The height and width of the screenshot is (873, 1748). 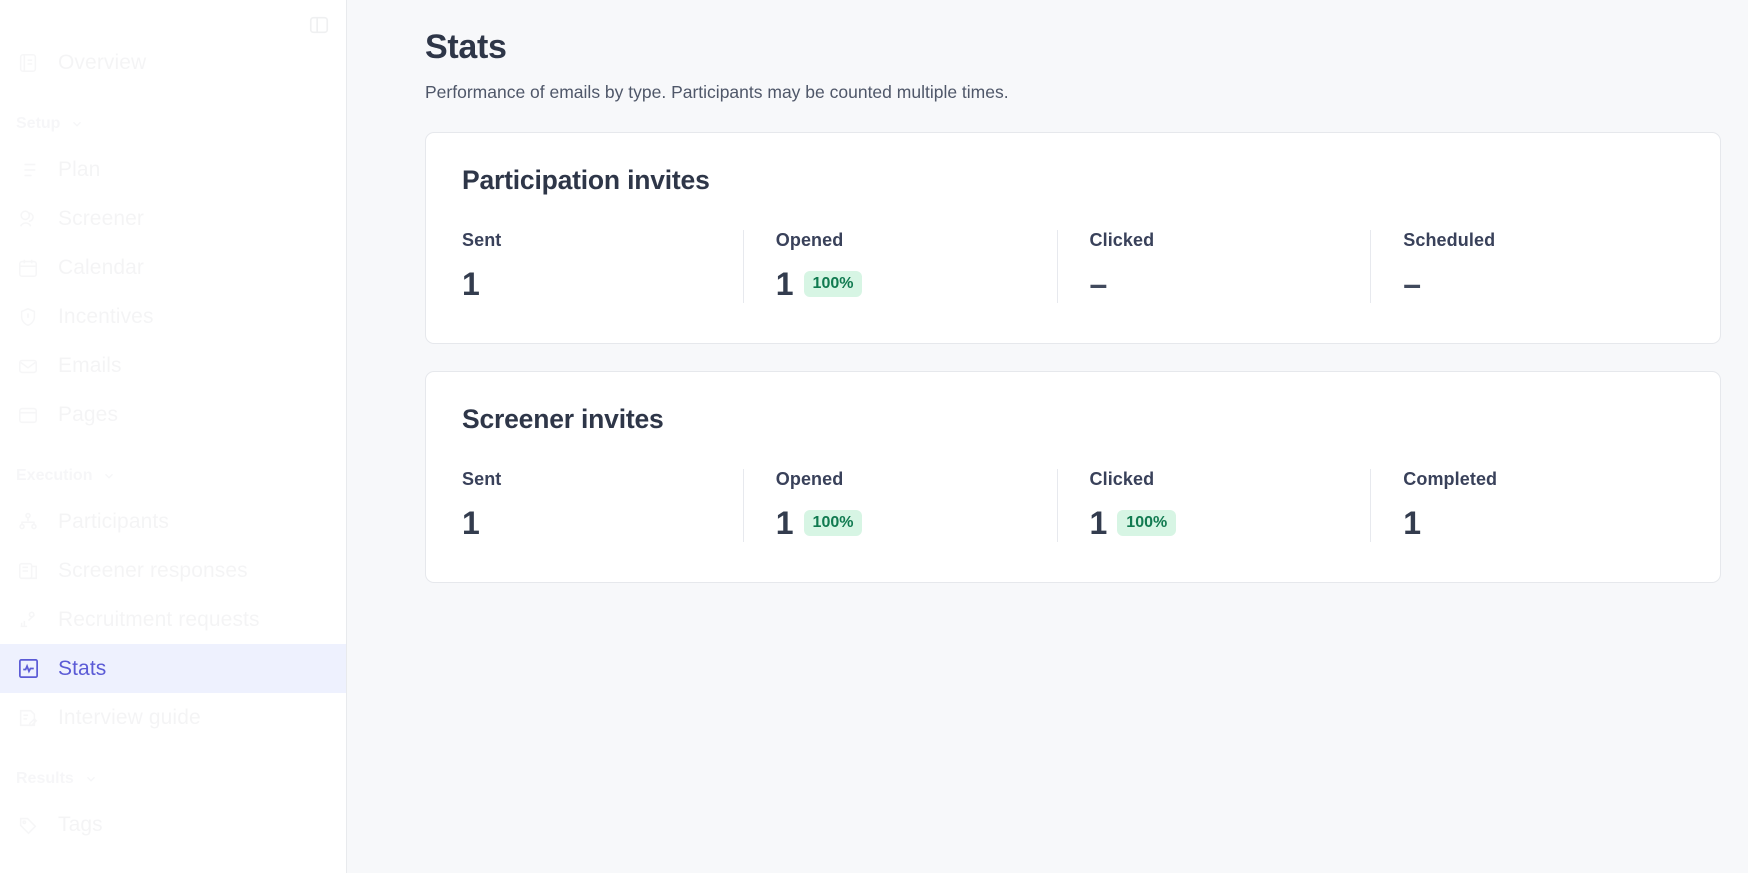 What do you see at coordinates (586, 179) in the screenshot?
I see `card-title: Participation invites` at bounding box center [586, 179].